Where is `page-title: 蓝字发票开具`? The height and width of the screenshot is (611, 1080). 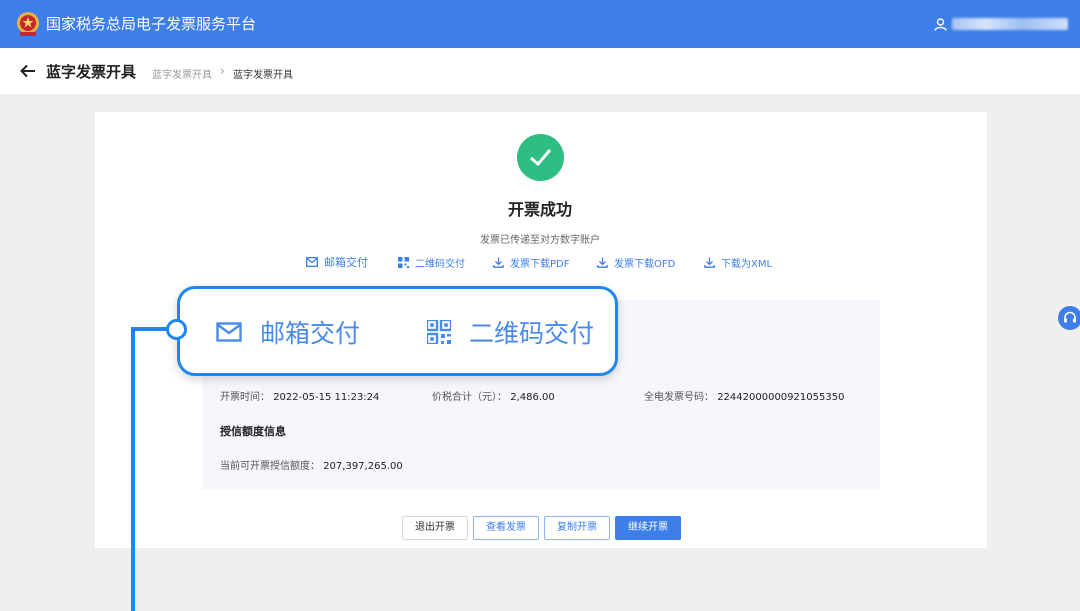 page-title: 蓝字发票开具 is located at coordinates (91, 72).